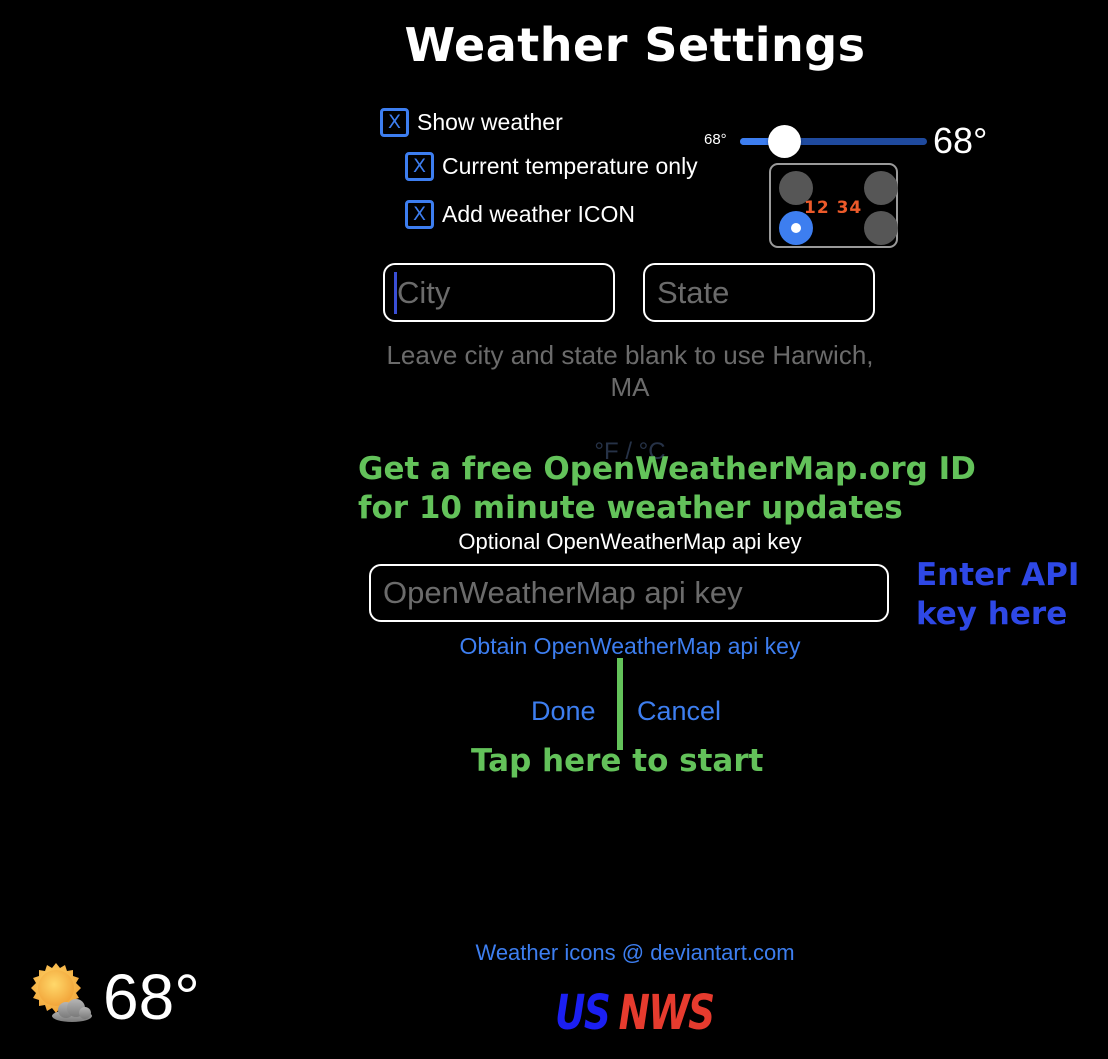 This screenshot has width=1108, height=1059. Describe the element at coordinates (617, 761) in the screenshot. I see `tap-start-annotation: Tap here to start` at that location.